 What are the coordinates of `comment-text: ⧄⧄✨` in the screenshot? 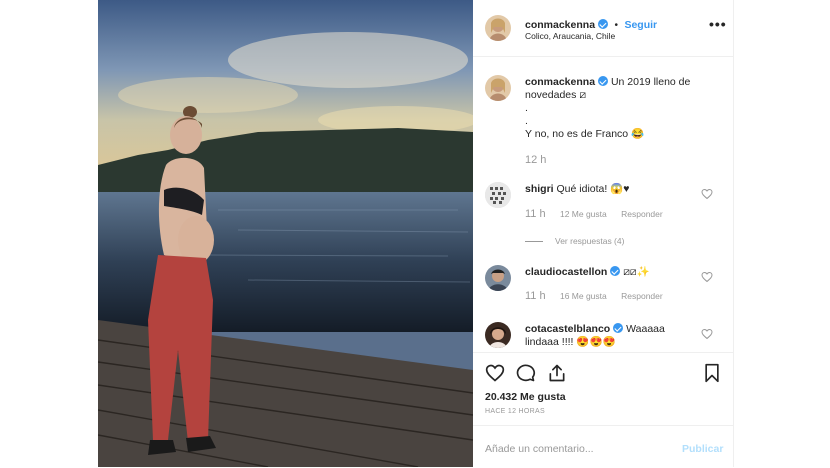 It's located at (636, 272).